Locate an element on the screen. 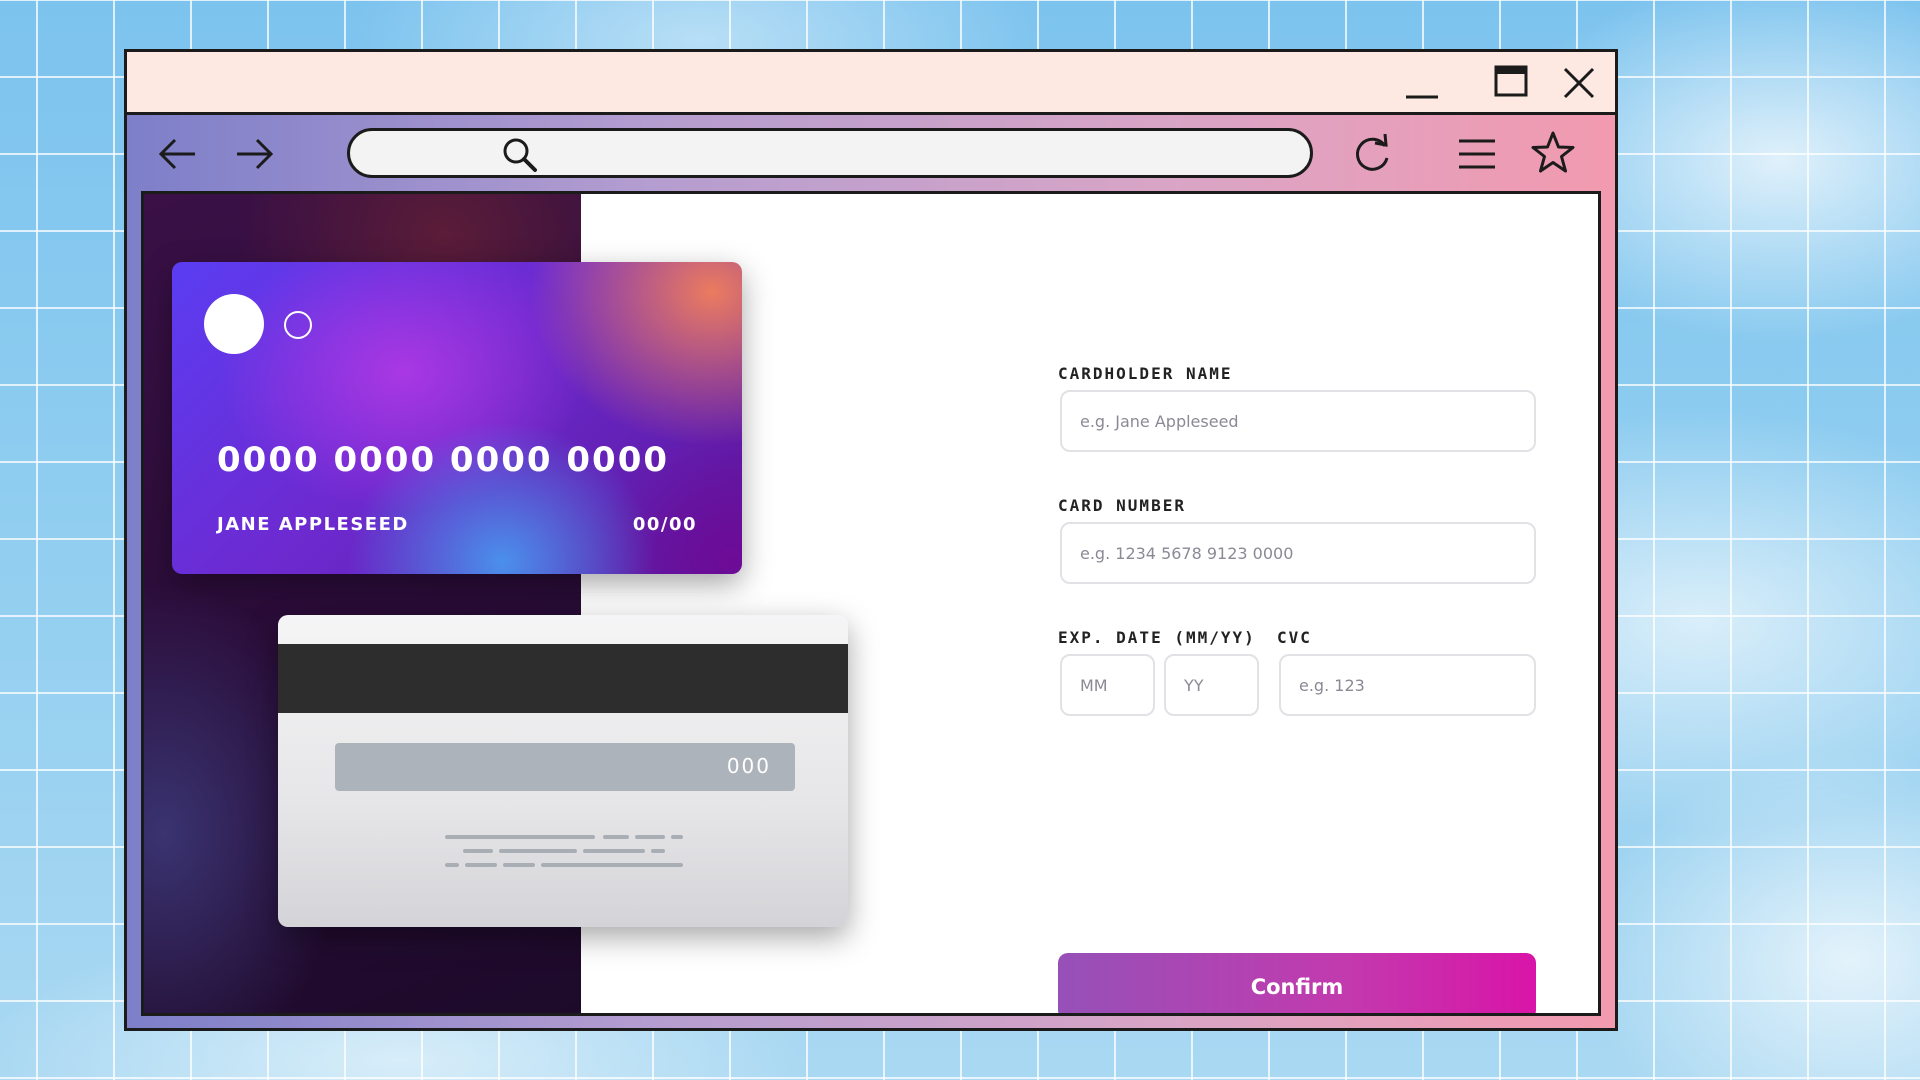 Image resolution: width=1920 pixels, height=1080 pixels. card-expiry-display: 00/00 is located at coordinates (664, 524).